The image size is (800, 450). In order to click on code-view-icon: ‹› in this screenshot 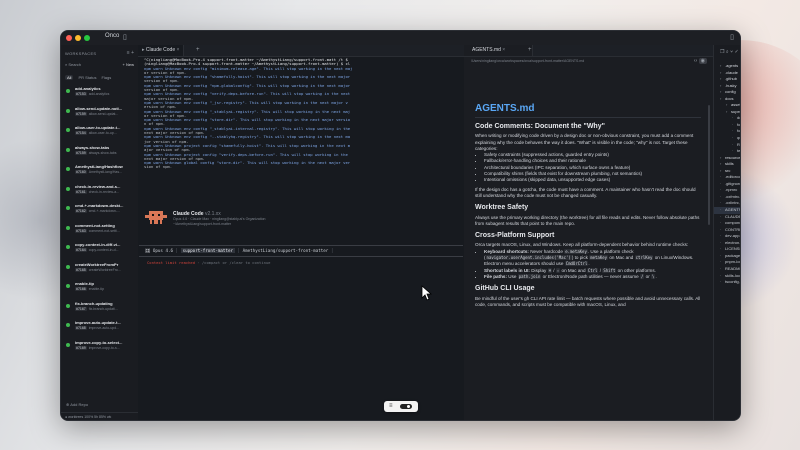, I will do `click(695, 61)`.